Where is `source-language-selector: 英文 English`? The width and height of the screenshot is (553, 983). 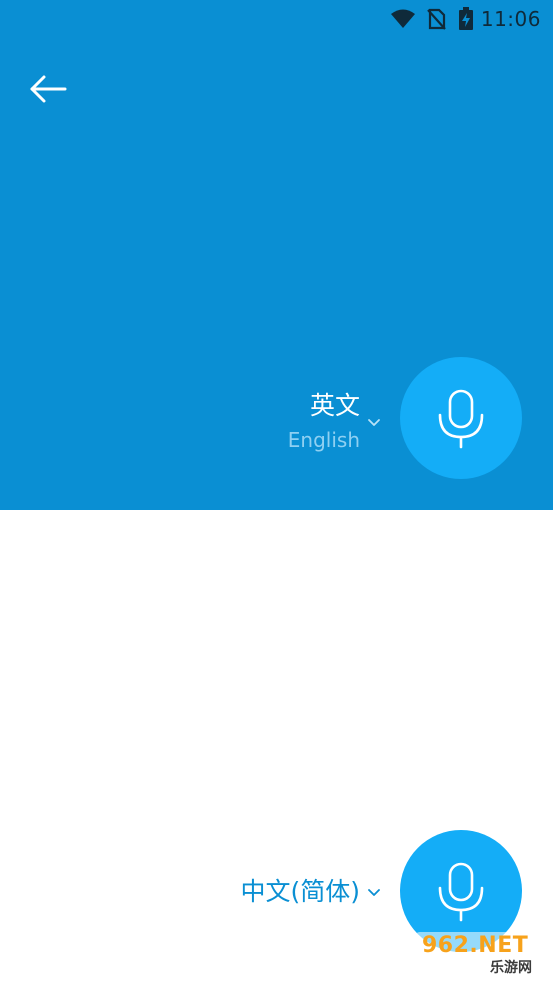
source-language-selector: 英文 English is located at coordinates (324, 422).